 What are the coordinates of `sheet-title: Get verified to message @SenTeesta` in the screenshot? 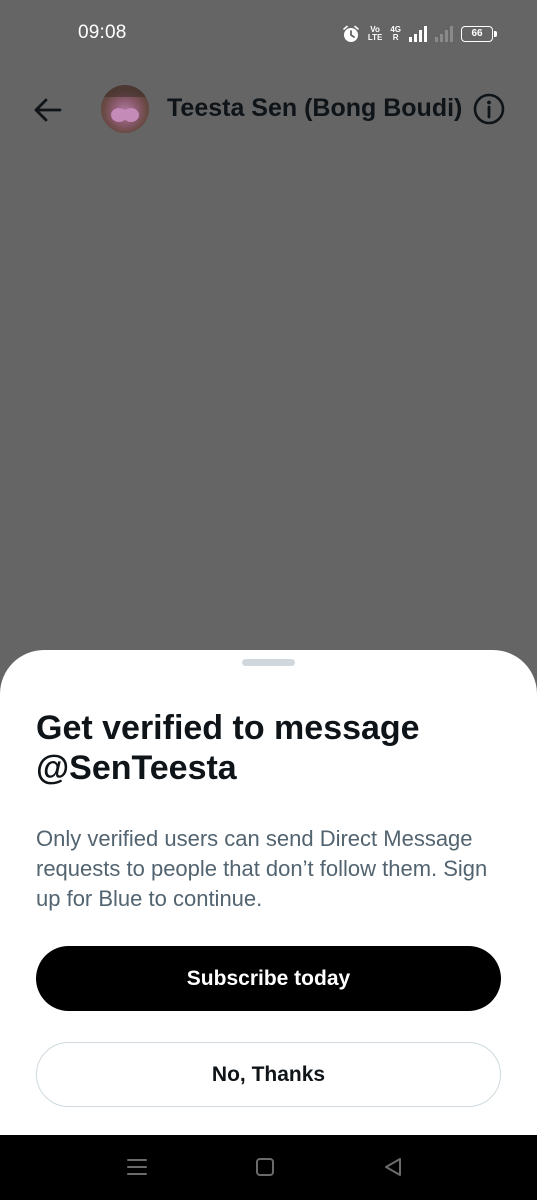 It's located at (228, 748).